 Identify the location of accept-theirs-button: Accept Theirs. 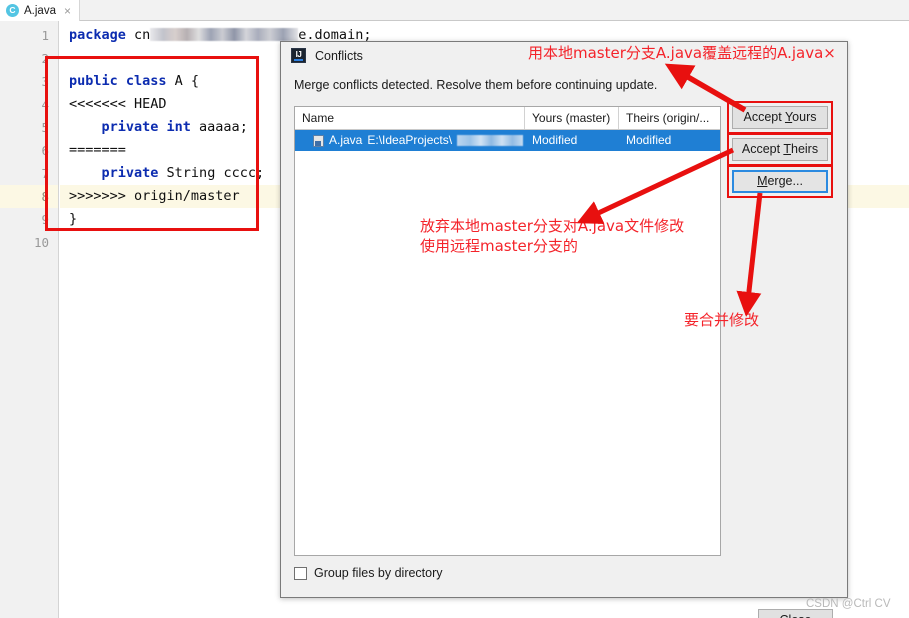
(780, 149).